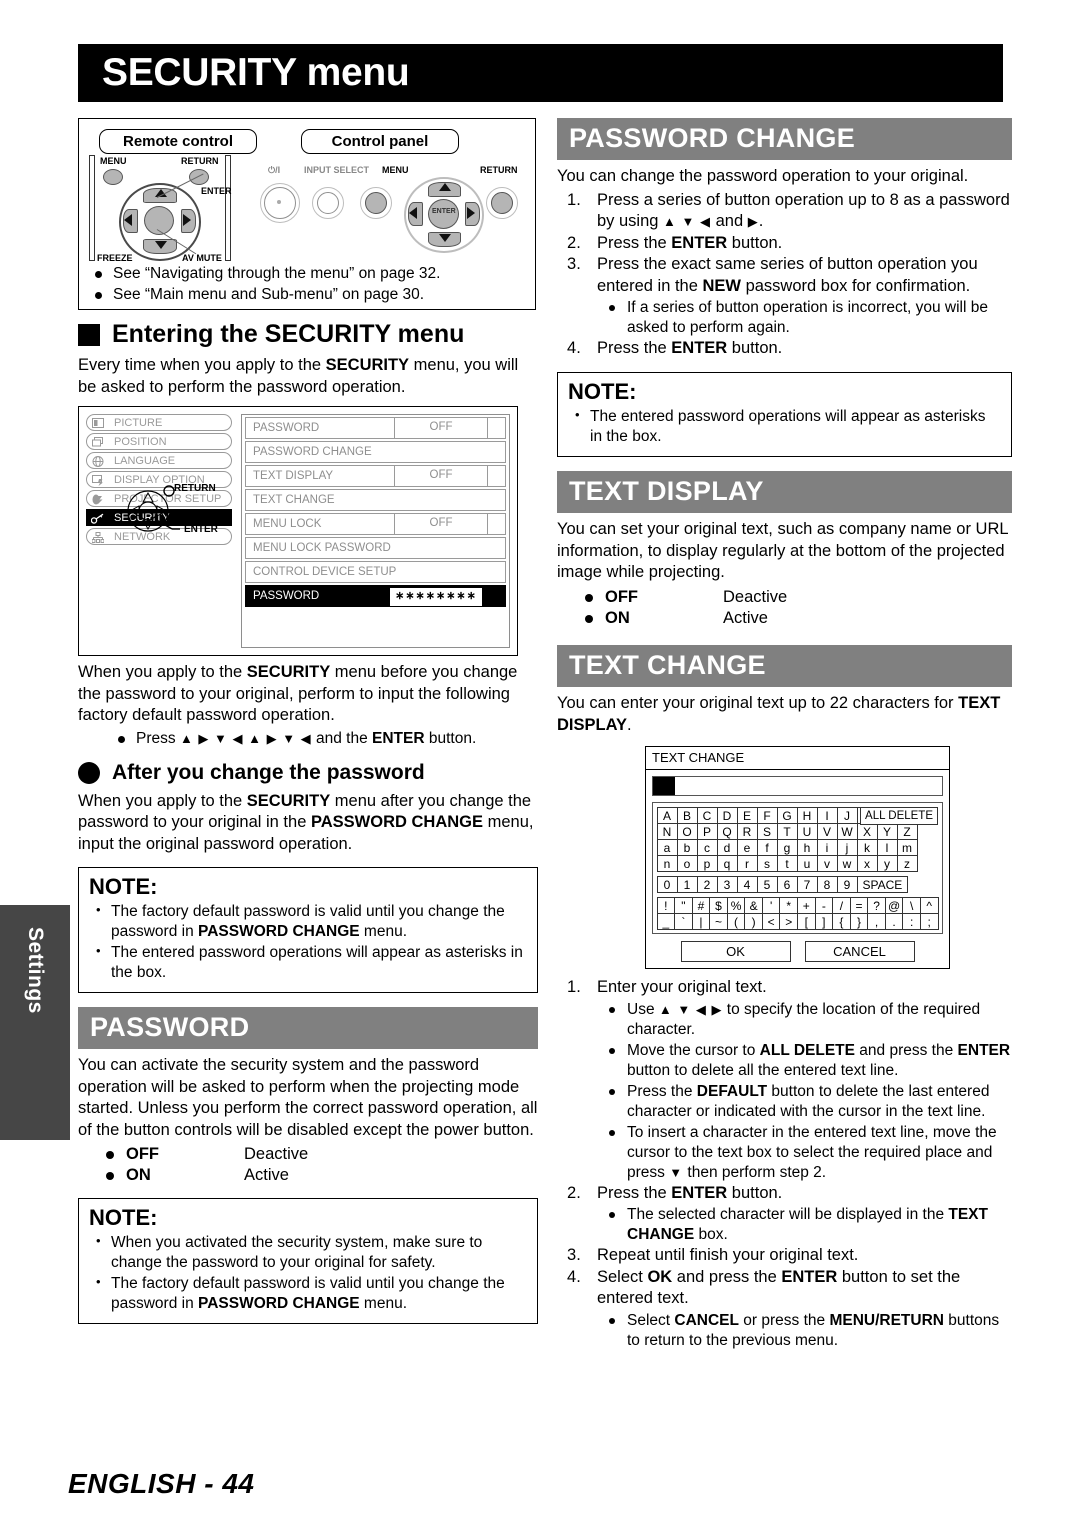 This screenshot has width=1080, height=1528. Describe the element at coordinates (727, 831) in the screenshot. I see `keyboard-key: Q` at that location.